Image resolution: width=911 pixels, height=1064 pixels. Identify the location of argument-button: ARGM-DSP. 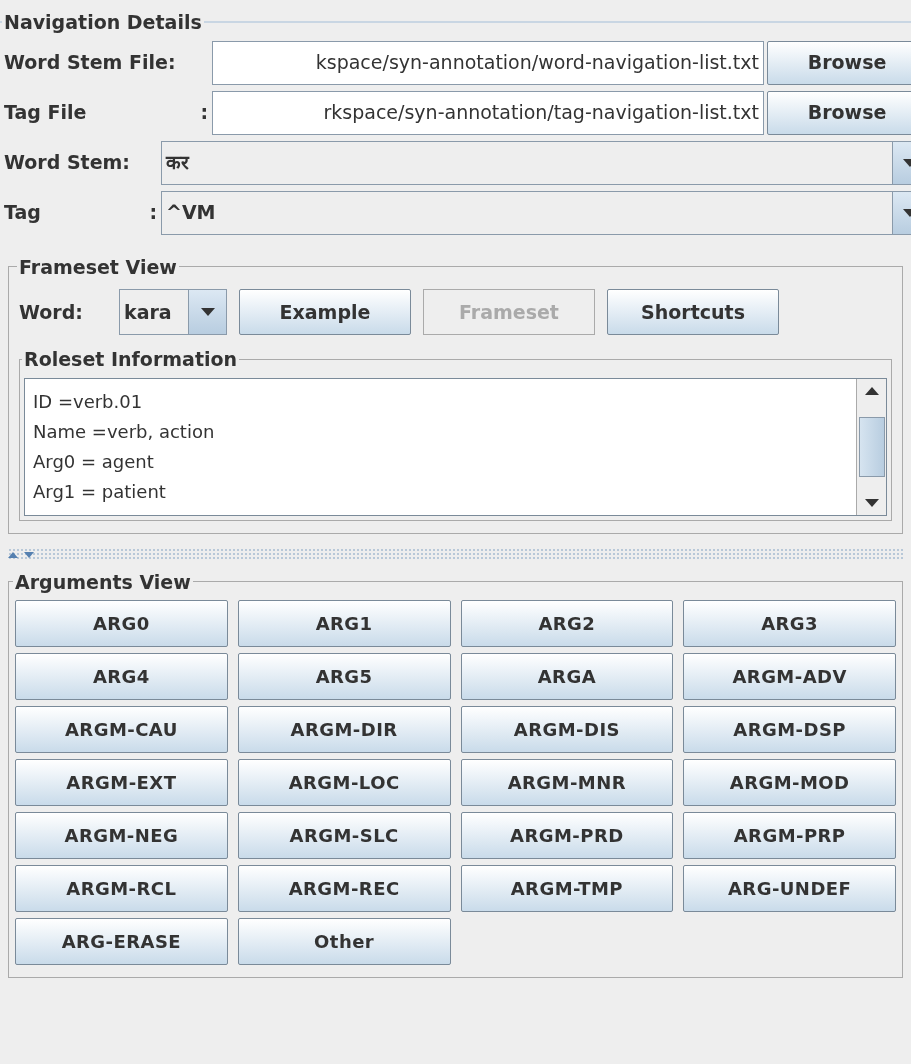
(789, 729).